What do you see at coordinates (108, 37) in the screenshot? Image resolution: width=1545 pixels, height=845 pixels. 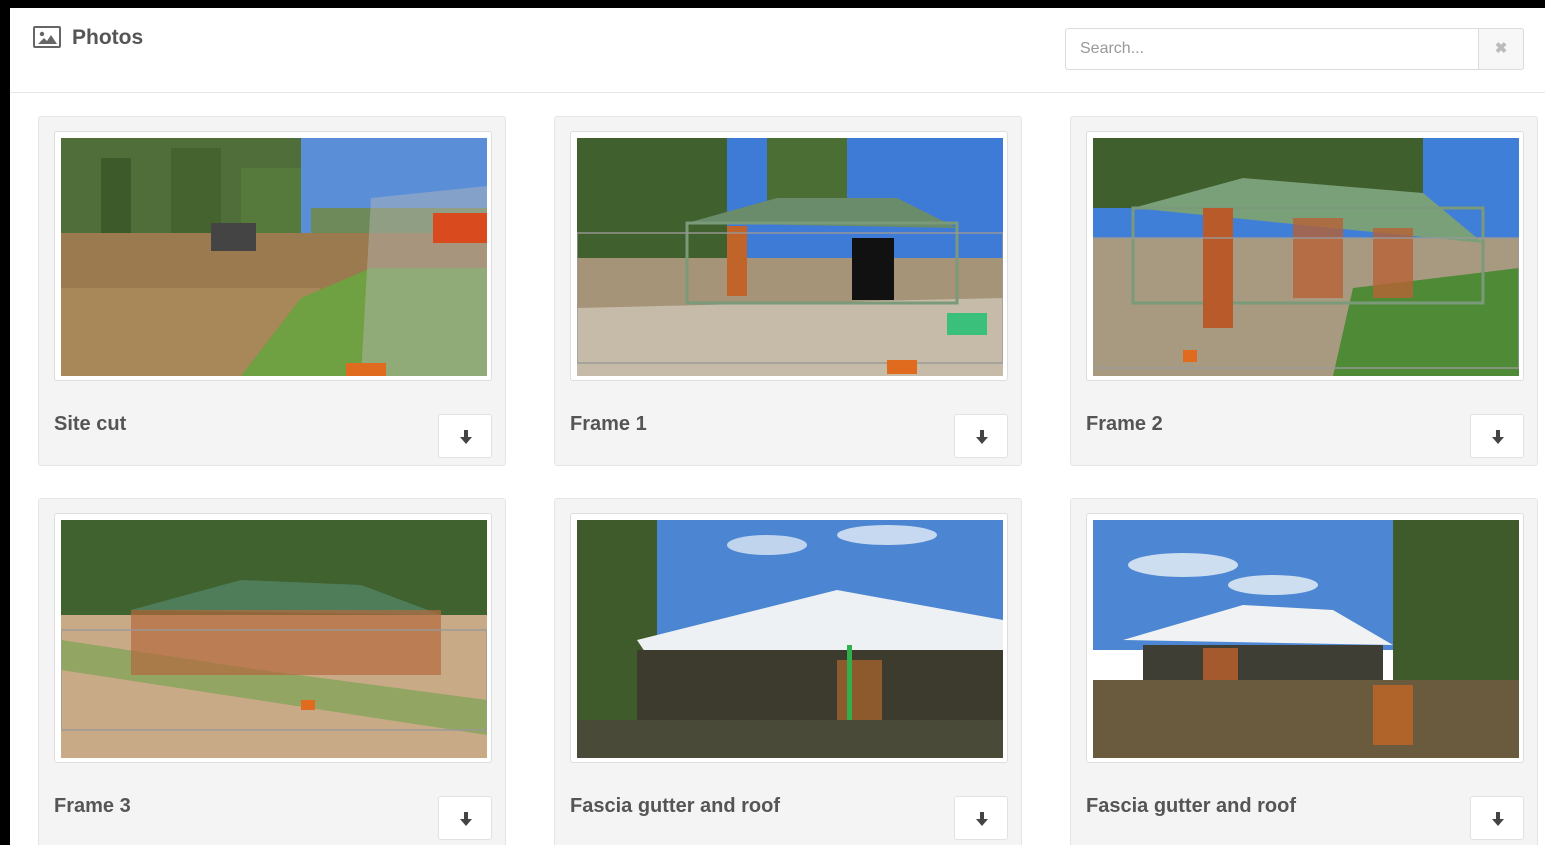 I see `page-title: Photos` at bounding box center [108, 37].